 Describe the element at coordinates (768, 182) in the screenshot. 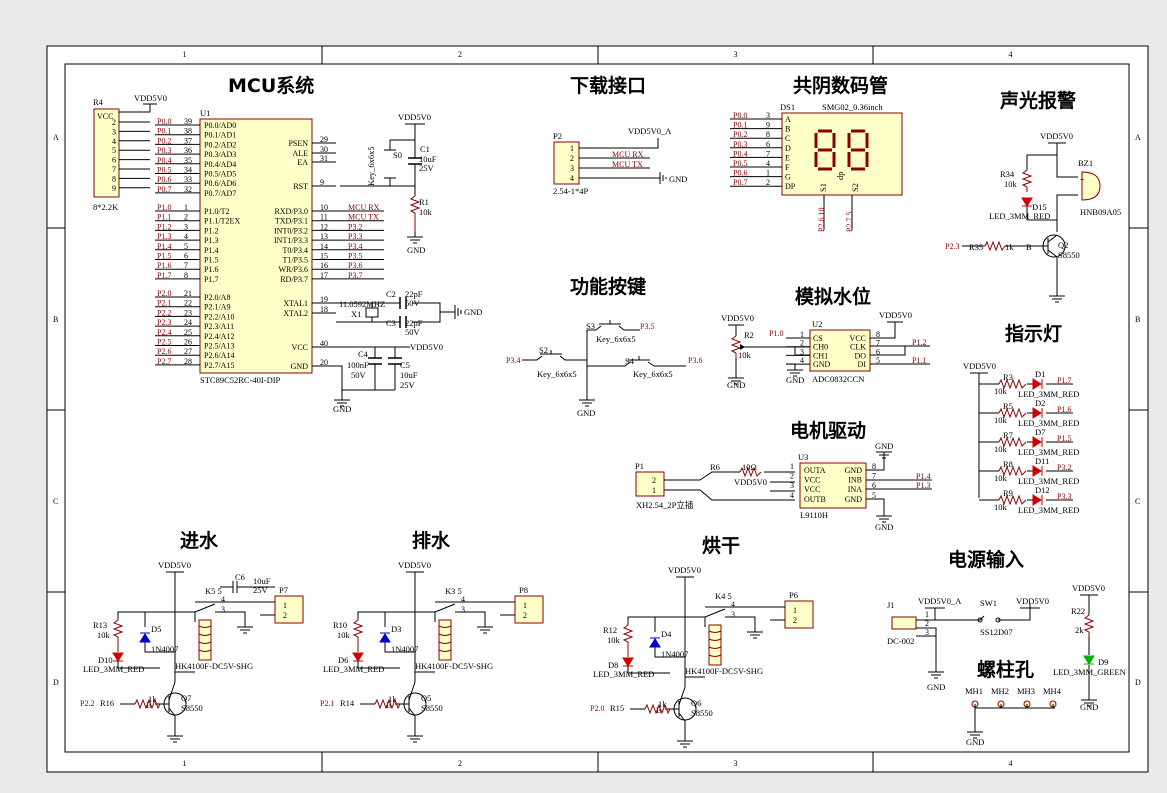

I see `ds1-pinnum-DP: 2` at that location.